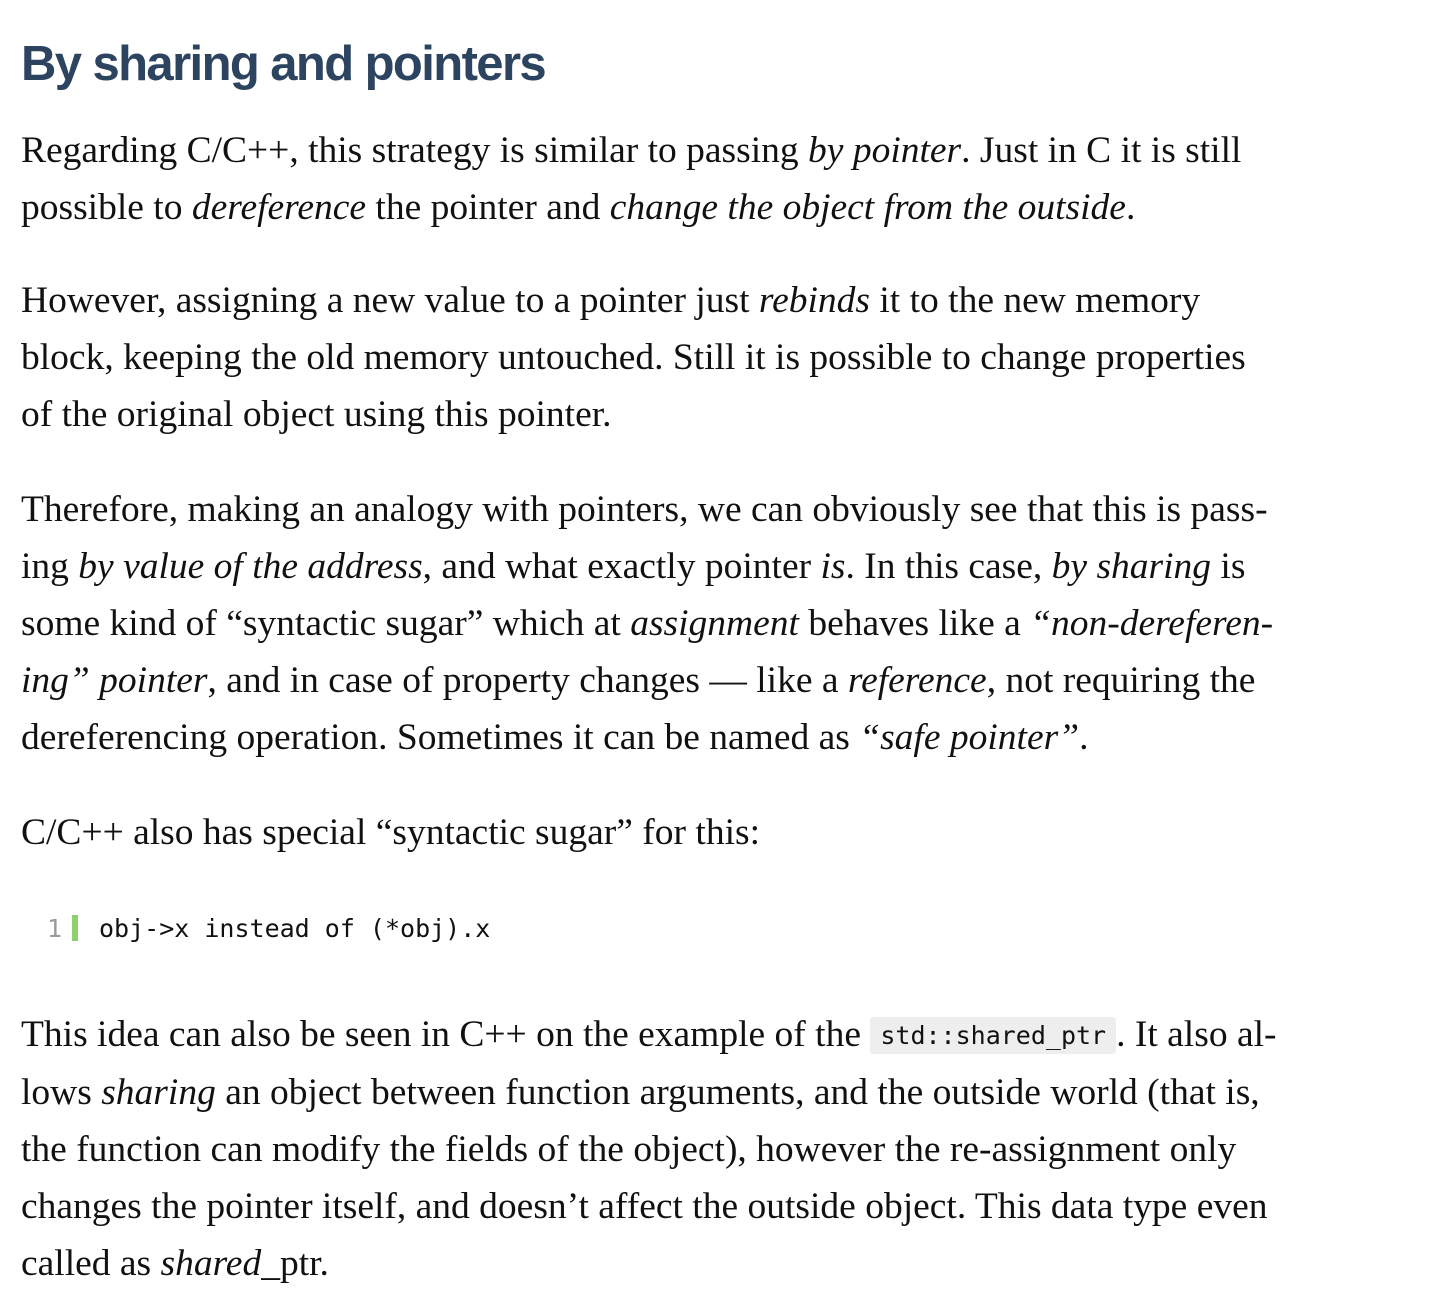 Image resolution: width=1452 pixels, height=1314 pixels. I want to click on inline-code: std::shared_ptr, so click(993, 1035).